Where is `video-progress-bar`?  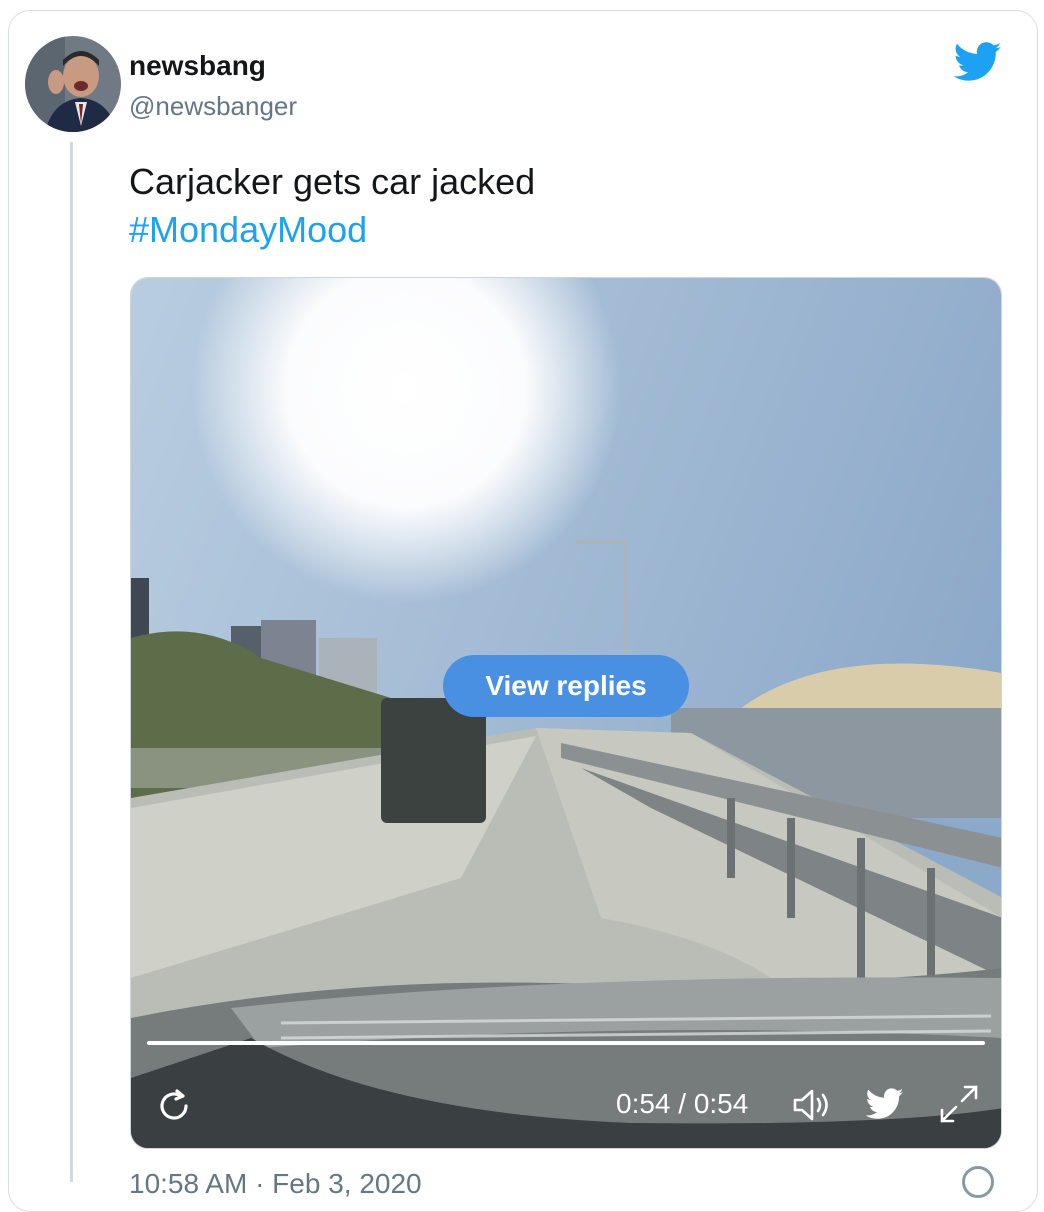
video-progress-bar is located at coordinates (566, 1043).